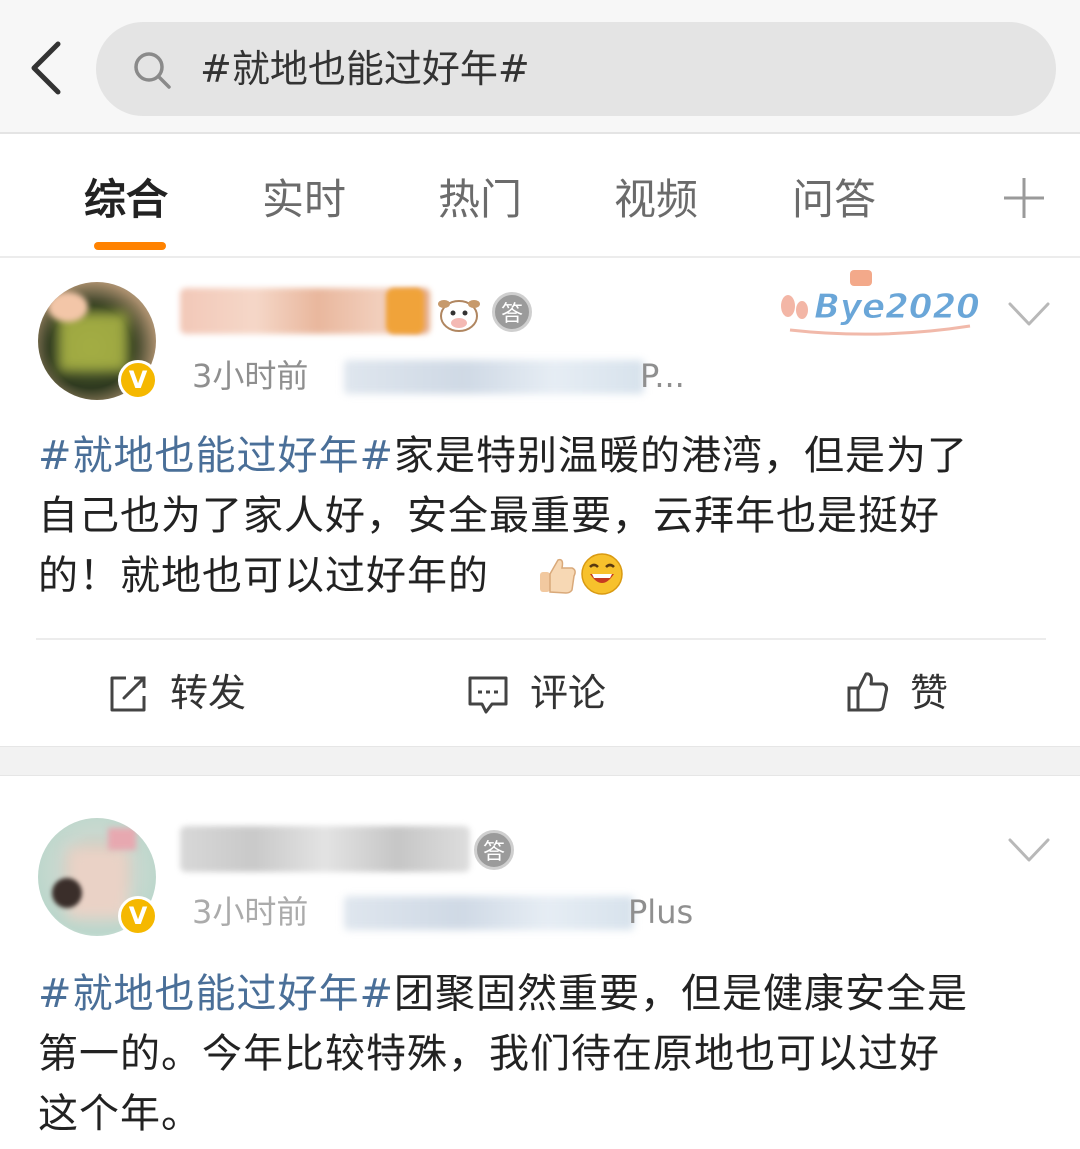 The image size is (1080, 1149). Describe the element at coordinates (152, 70) in the screenshot. I see `search-icon` at that location.